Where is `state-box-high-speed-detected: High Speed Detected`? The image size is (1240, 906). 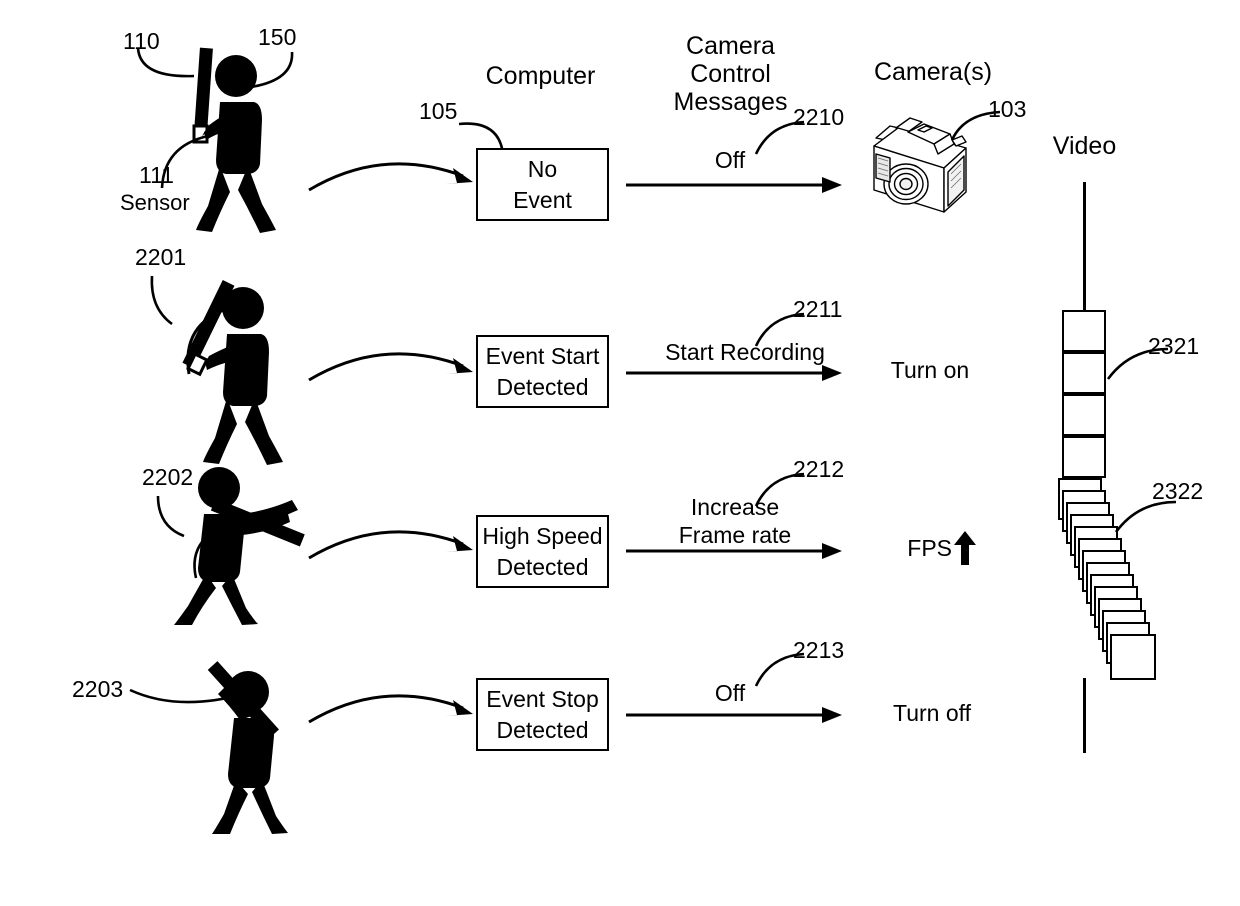 state-box-high-speed-detected: High Speed Detected is located at coordinates (542, 551).